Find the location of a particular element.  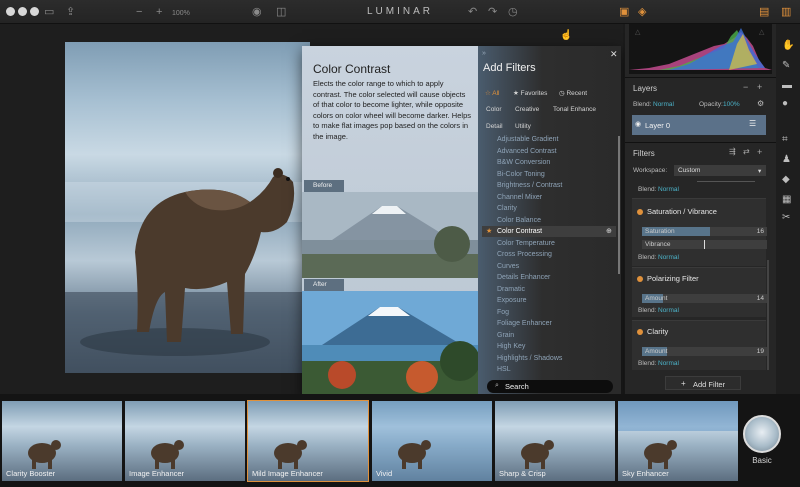

filter-item: B&W Conversion is located at coordinates (523, 162).